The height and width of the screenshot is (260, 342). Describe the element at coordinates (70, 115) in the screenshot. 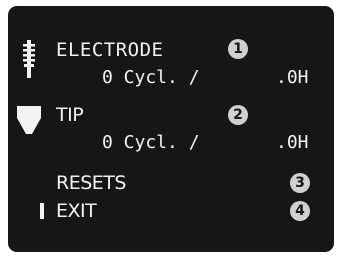

I see `tip-label: TIP` at that location.